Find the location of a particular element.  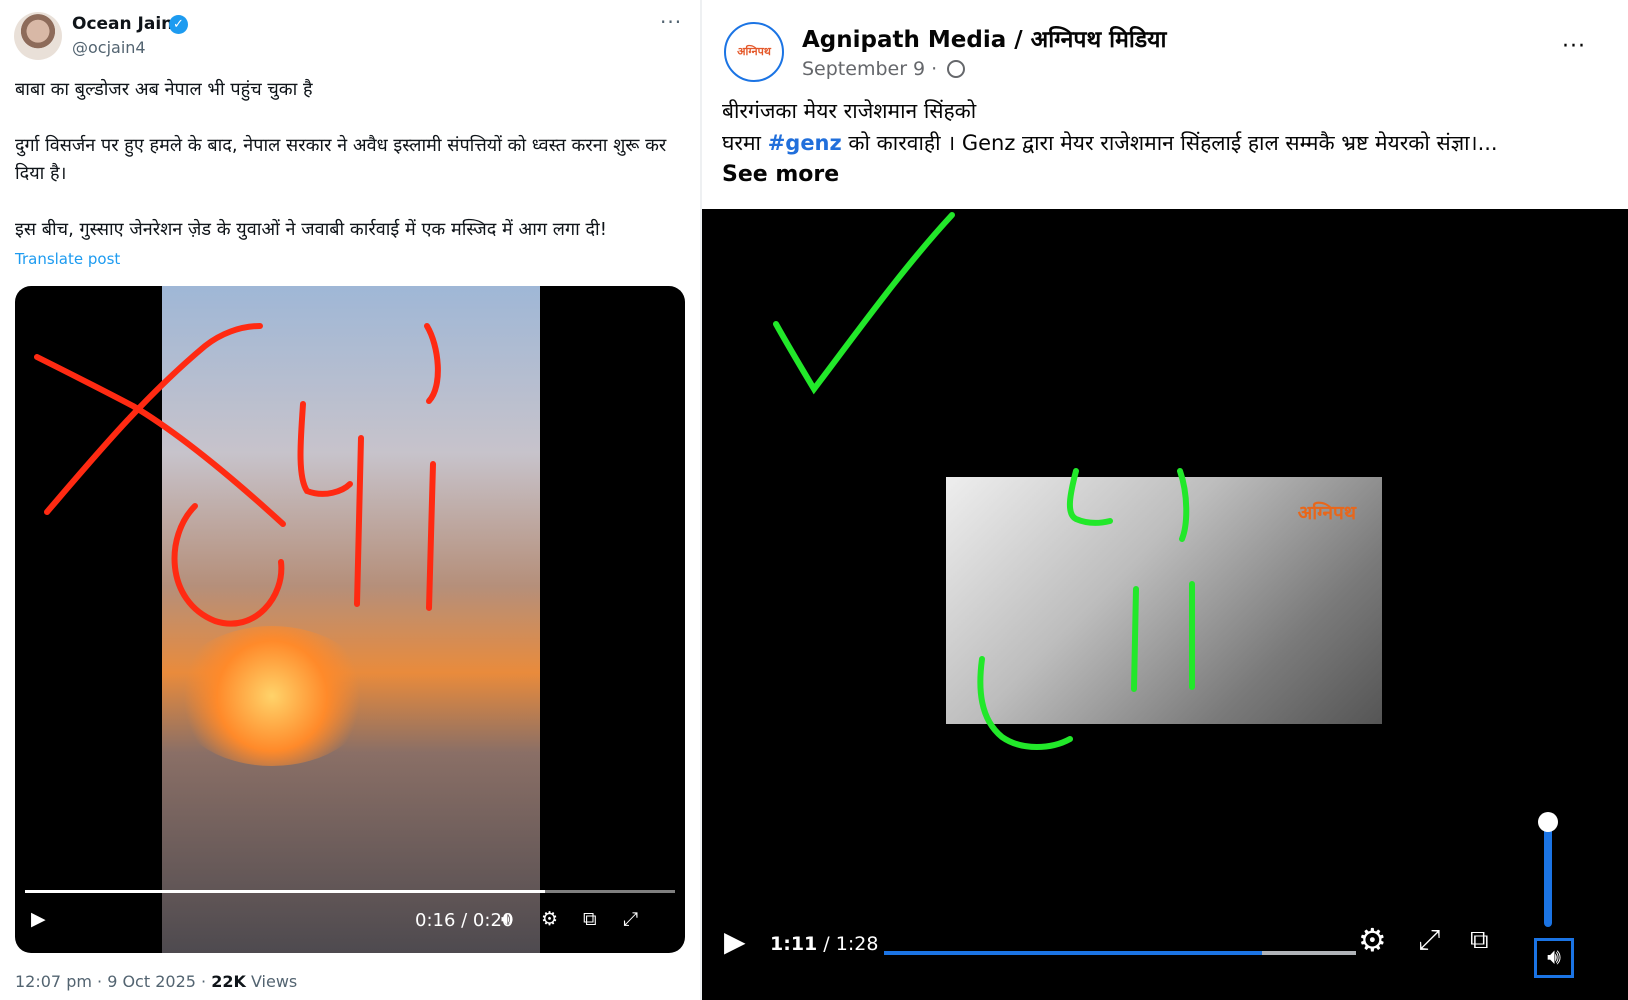

green-annotation-overlay is located at coordinates (984, 481).